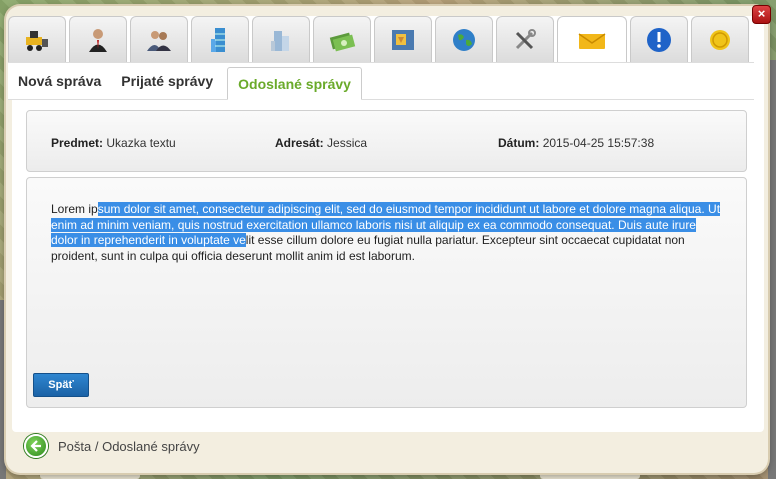  What do you see at coordinates (59, 81) in the screenshot?
I see `tab-new-message: Nová správa` at bounding box center [59, 81].